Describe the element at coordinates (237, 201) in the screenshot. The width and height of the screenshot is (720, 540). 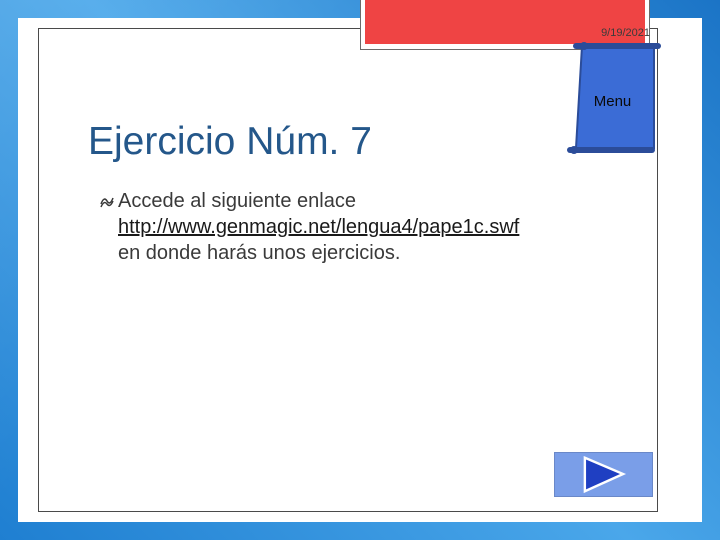
I see `bullet-text: Accede al siguiente enlace` at that location.